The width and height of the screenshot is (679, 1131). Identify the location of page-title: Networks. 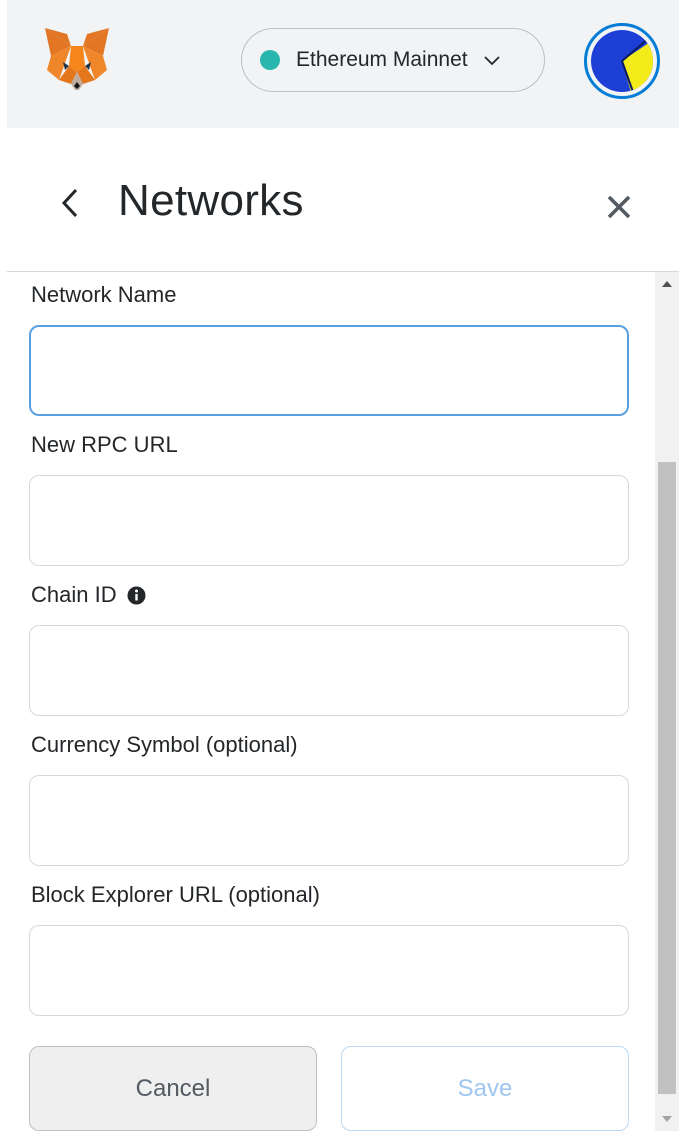
(211, 200).